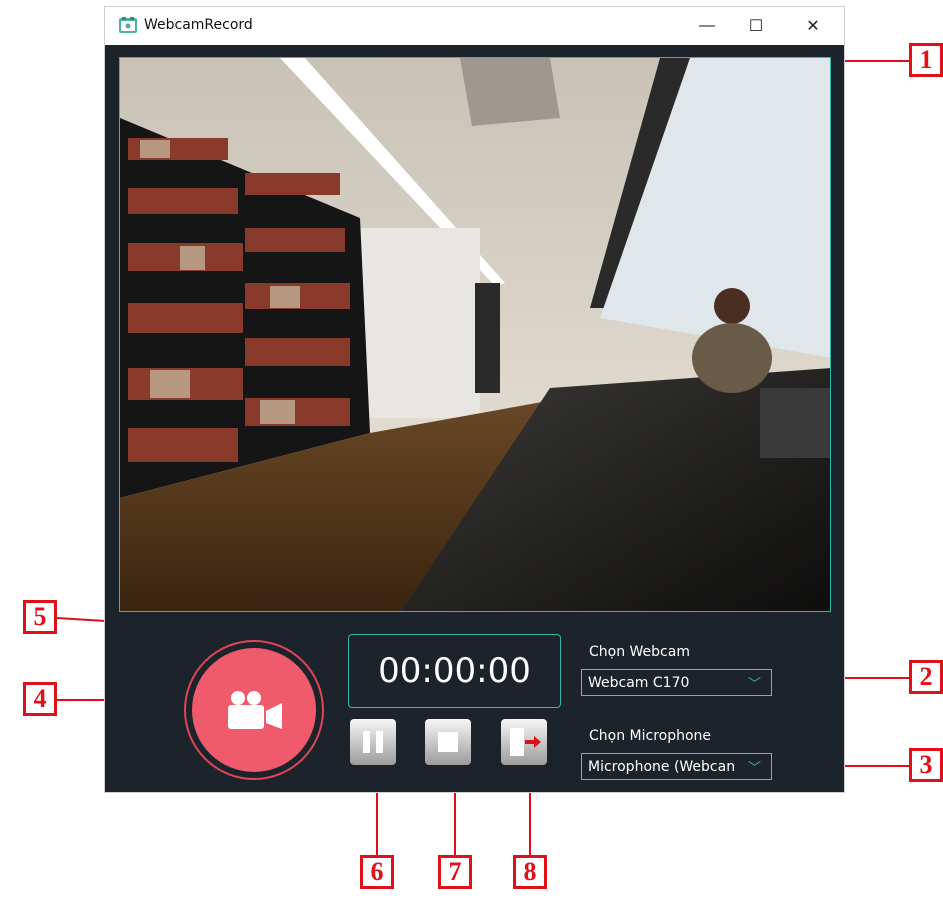 The height and width of the screenshot is (905, 943). I want to click on app-icon, so click(128, 25).